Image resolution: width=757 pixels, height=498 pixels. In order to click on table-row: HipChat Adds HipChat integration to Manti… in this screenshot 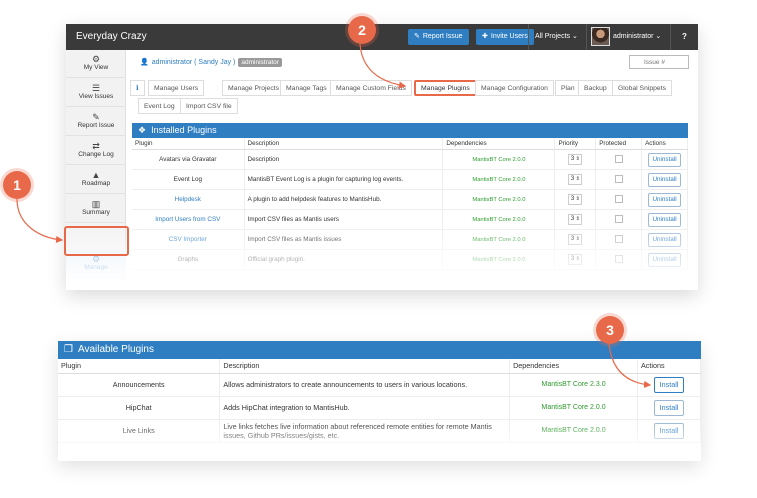, I will do `click(379, 408)`.